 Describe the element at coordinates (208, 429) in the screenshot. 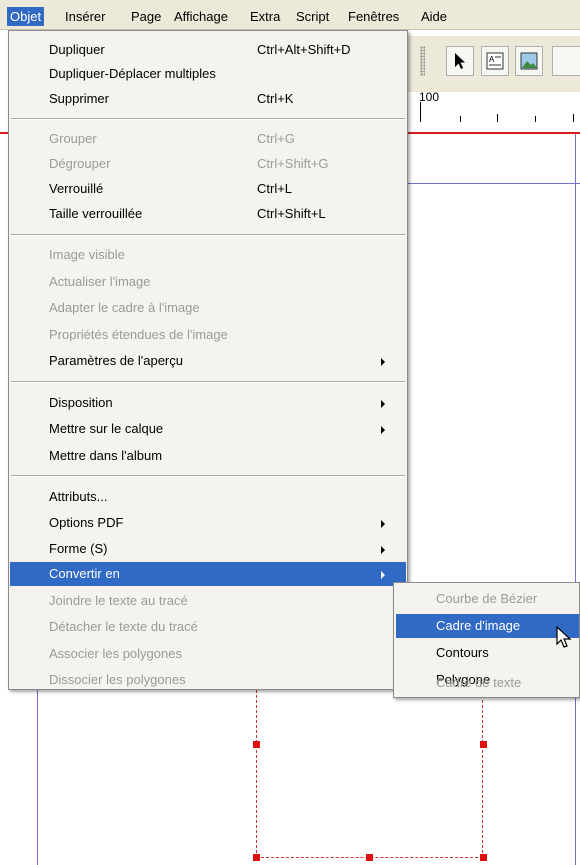

I see `menu-item-mettre-sur-calque: Mettre sur le calque` at that location.